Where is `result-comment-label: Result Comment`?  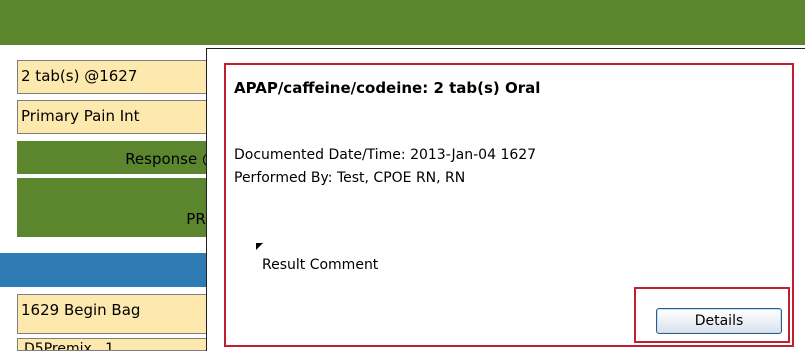 result-comment-label: Result Comment is located at coordinates (320, 265).